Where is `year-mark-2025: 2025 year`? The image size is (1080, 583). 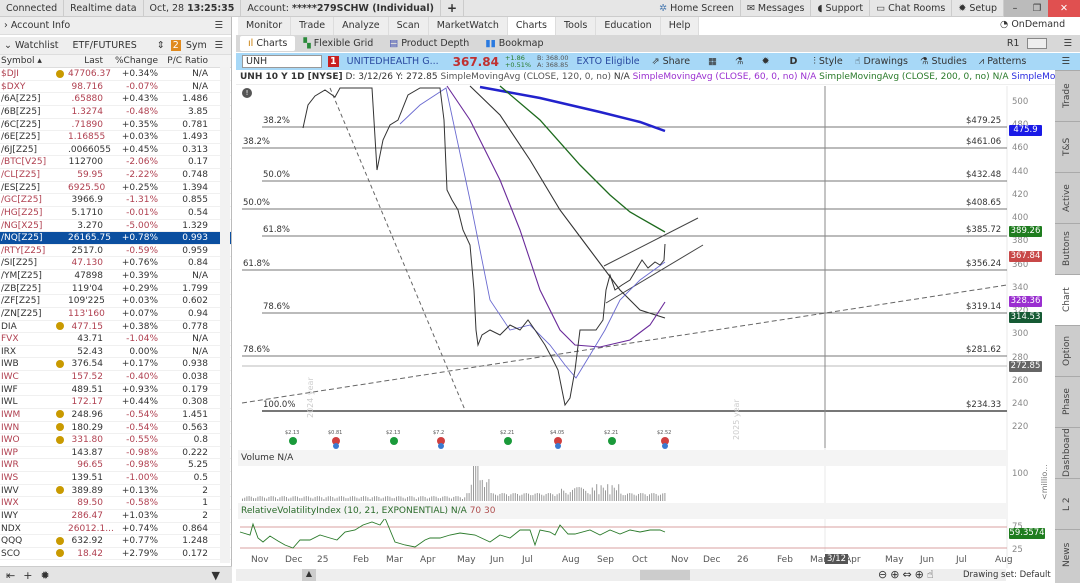
year-mark-2025: 2025 year is located at coordinates (736, 419).